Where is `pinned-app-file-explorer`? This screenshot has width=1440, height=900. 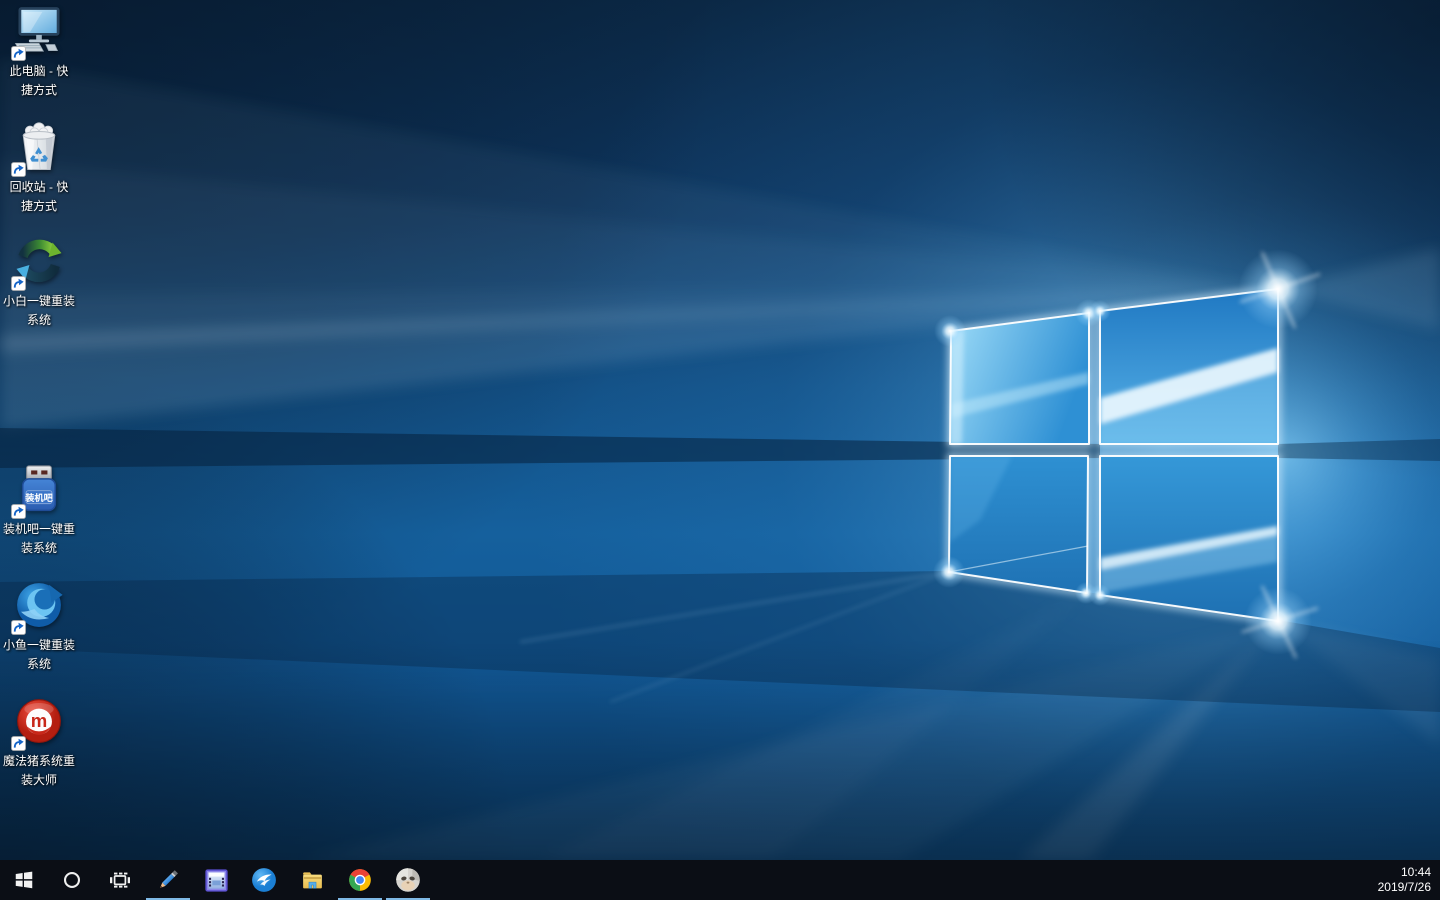
pinned-app-file-explorer is located at coordinates (312, 880).